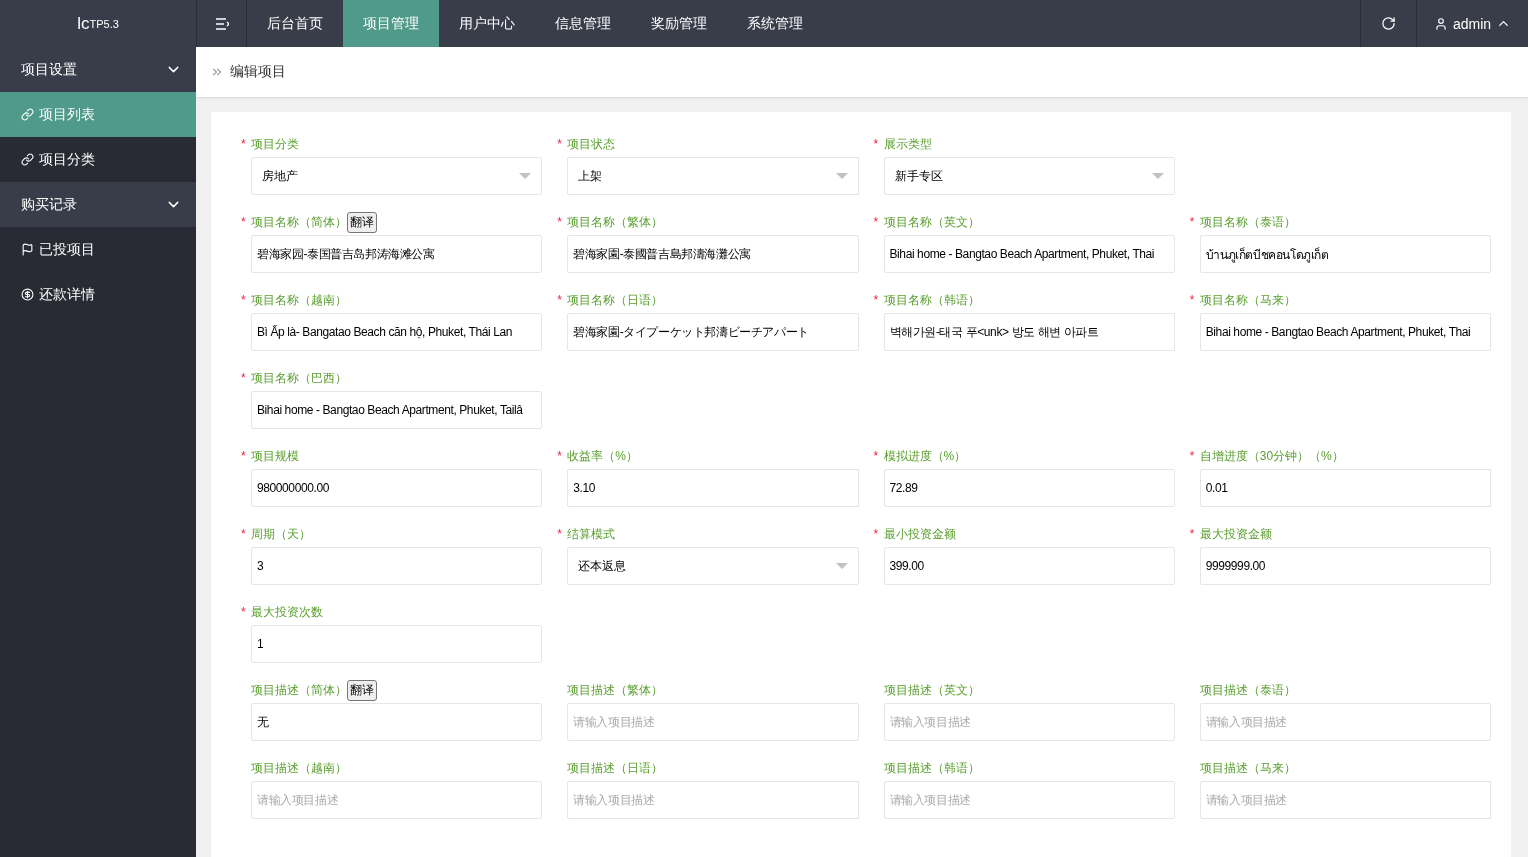  Describe the element at coordinates (1247, 222) in the screenshot. I see `field-label: 项目名称（泰语）` at that location.